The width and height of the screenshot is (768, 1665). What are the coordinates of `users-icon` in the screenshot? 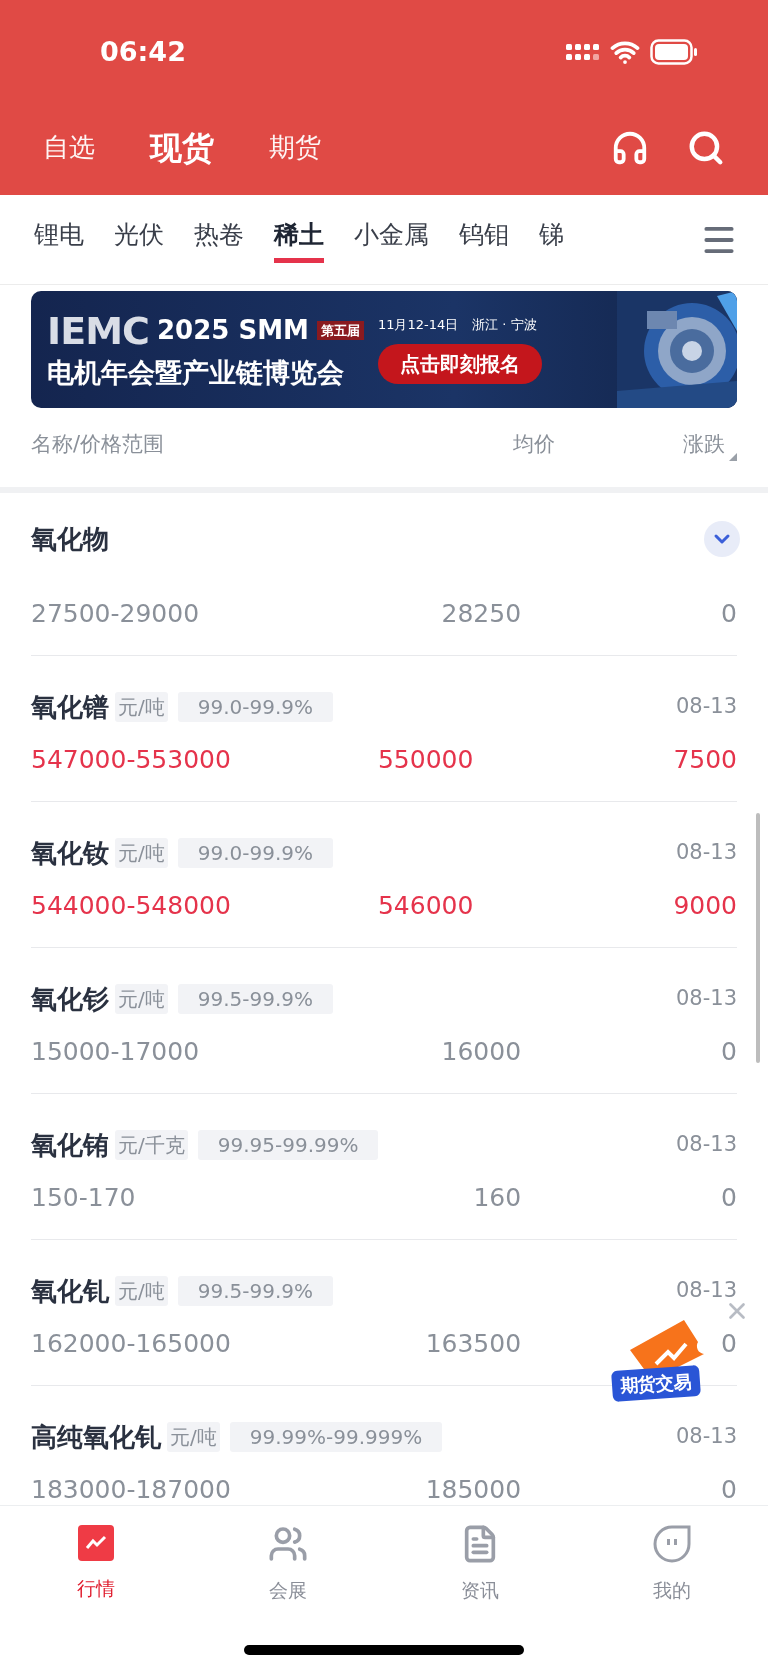 It's located at (288, 1544).